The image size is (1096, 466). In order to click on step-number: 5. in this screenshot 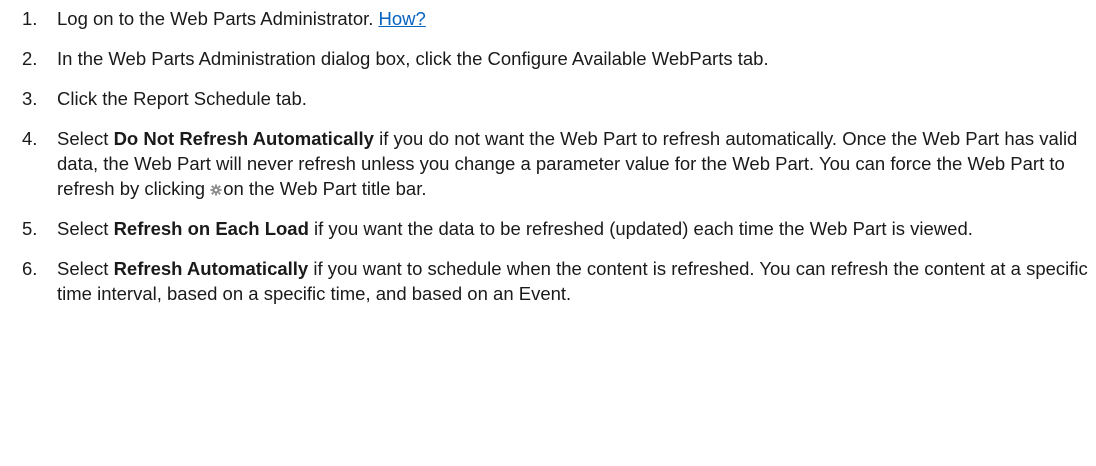, I will do `click(30, 228)`.